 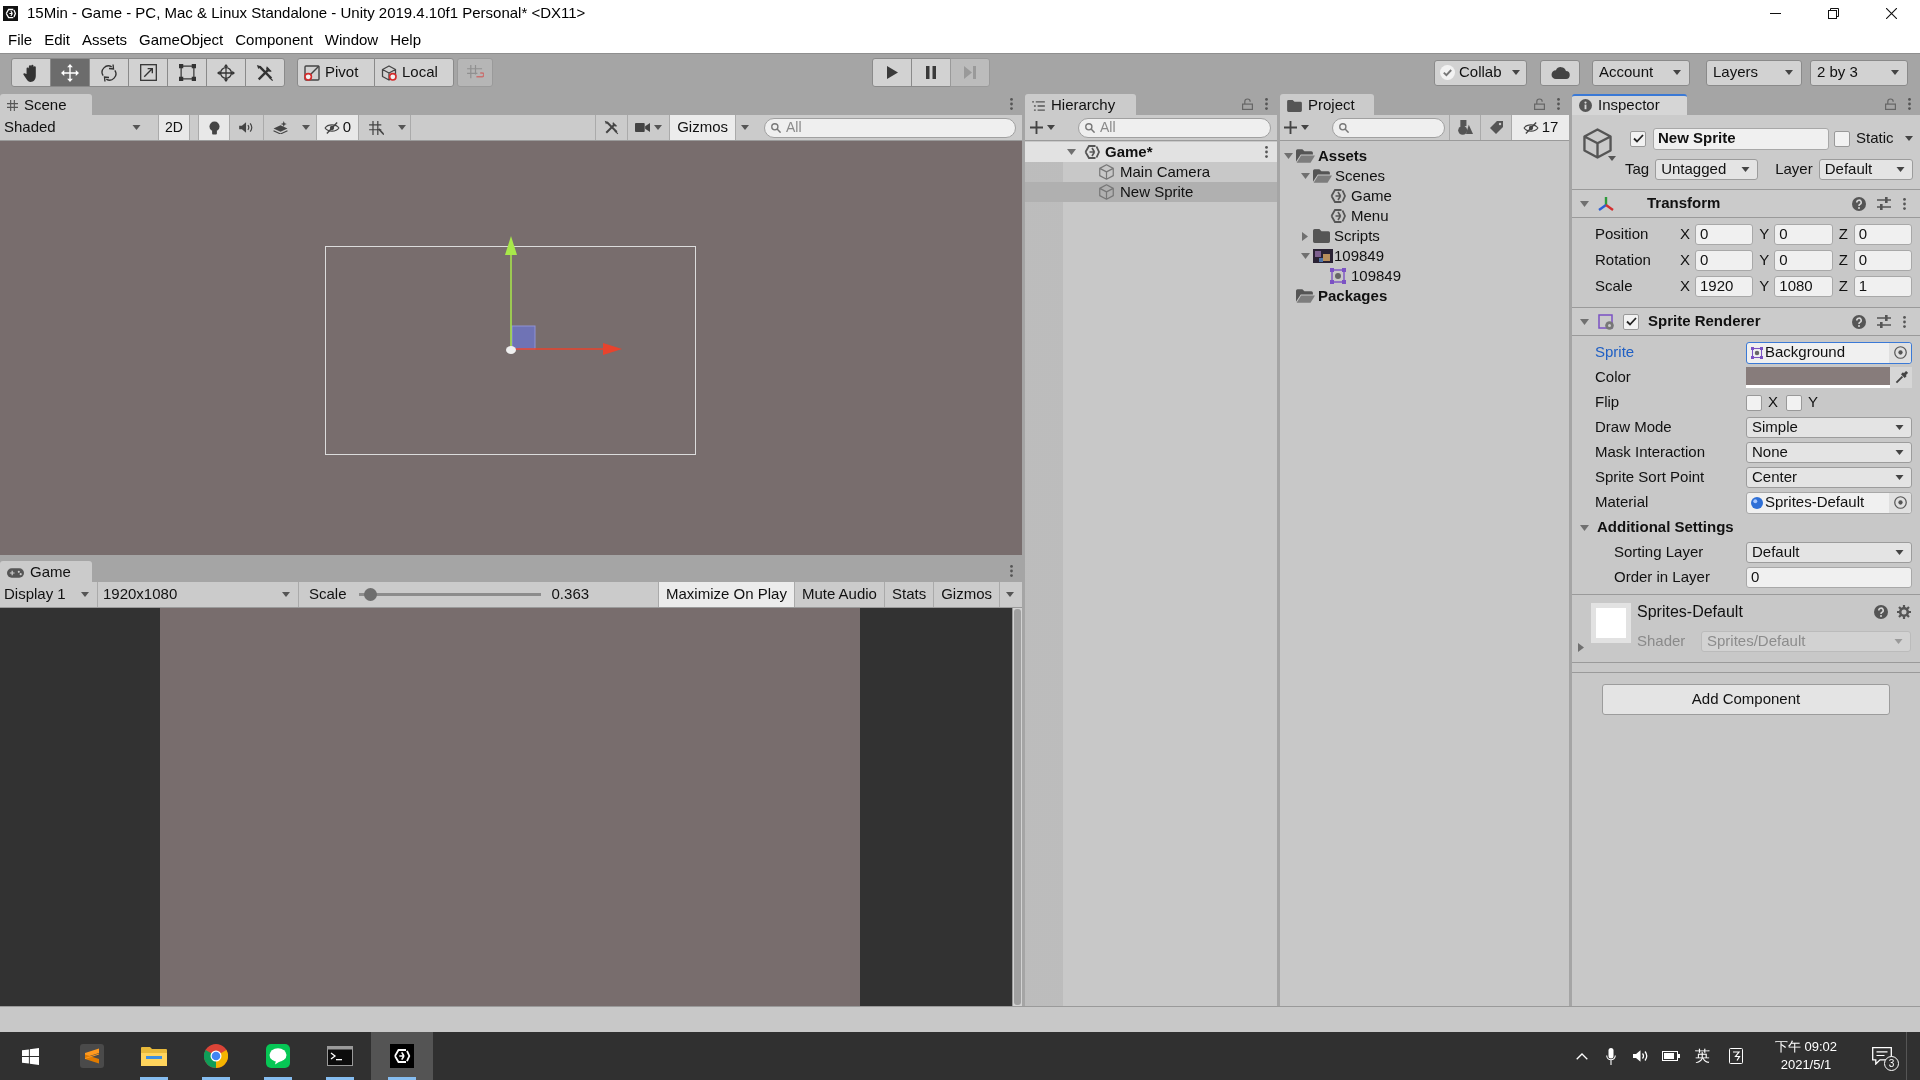 What do you see at coordinates (274, 40) in the screenshot?
I see `menubar-entry: Component` at bounding box center [274, 40].